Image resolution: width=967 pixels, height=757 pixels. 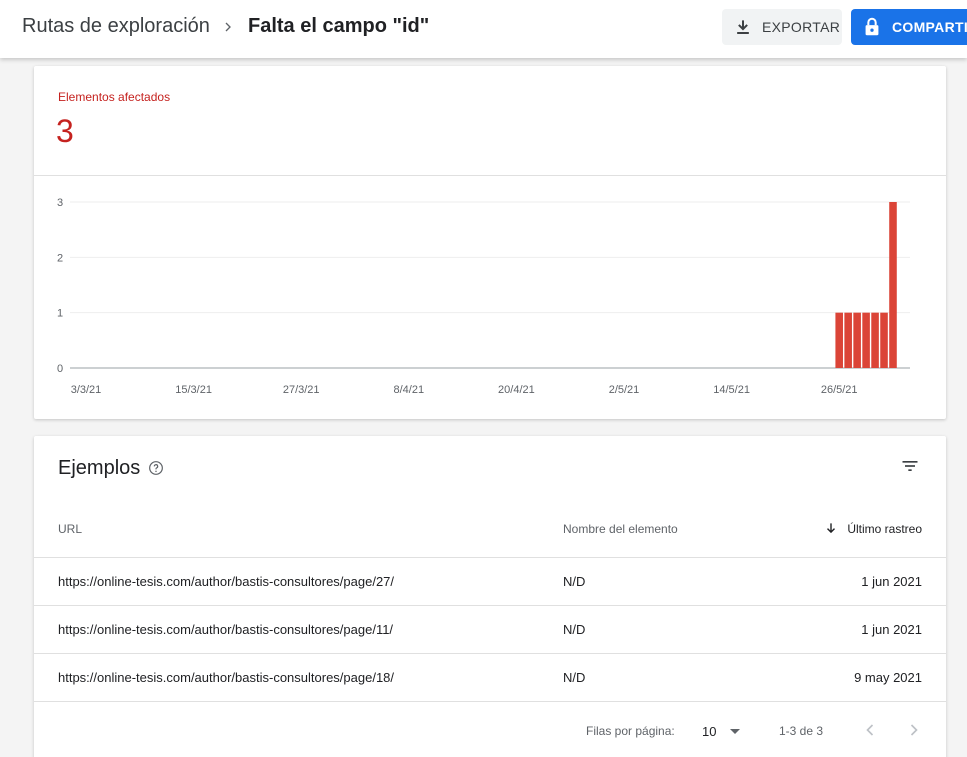 I want to click on rows-per-page-select: 10, so click(x=709, y=731).